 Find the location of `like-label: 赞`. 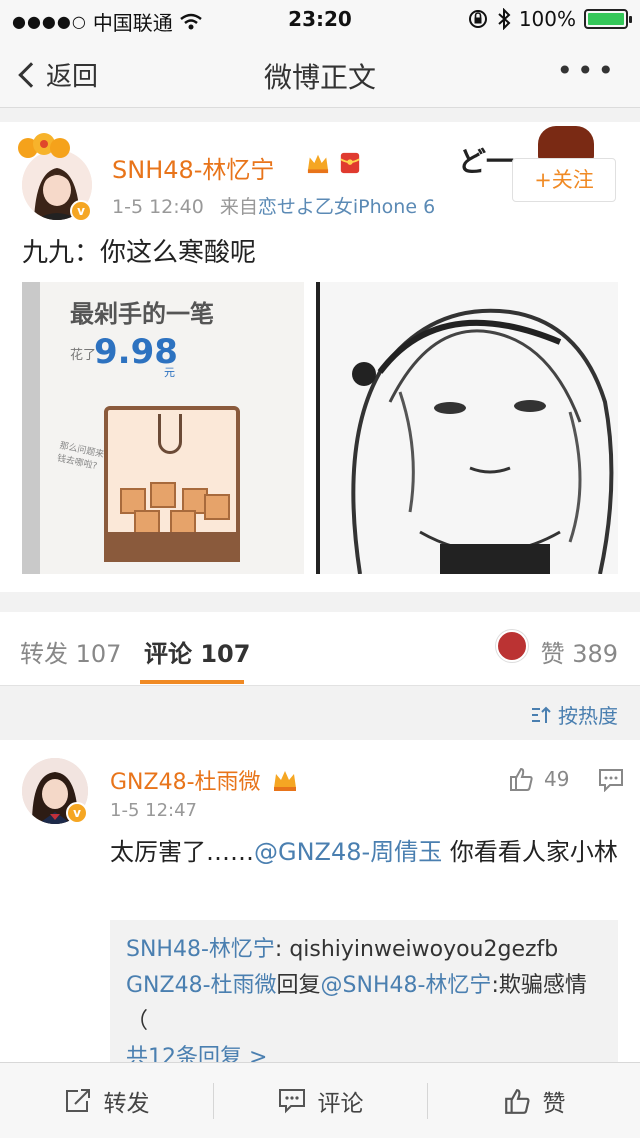

like-label: 赞 is located at coordinates (554, 1104).